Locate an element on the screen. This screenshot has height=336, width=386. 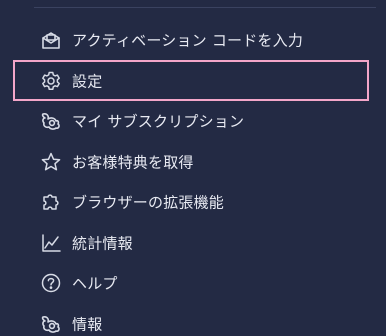
menu-item-my-subscription: マイ サブスクリプション is located at coordinates (193, 121).